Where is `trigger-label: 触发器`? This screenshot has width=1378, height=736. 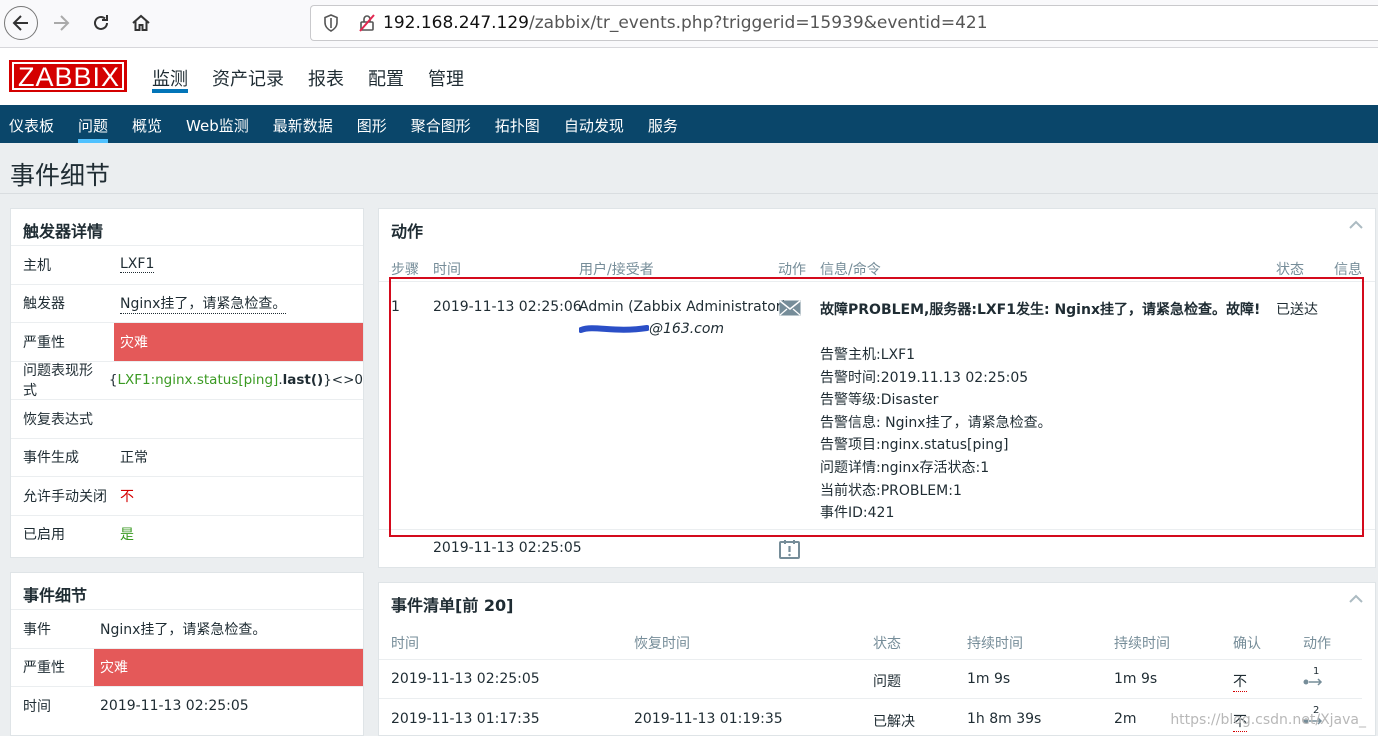
trigger-label: 触发器 is located at coordinates (44, 304).